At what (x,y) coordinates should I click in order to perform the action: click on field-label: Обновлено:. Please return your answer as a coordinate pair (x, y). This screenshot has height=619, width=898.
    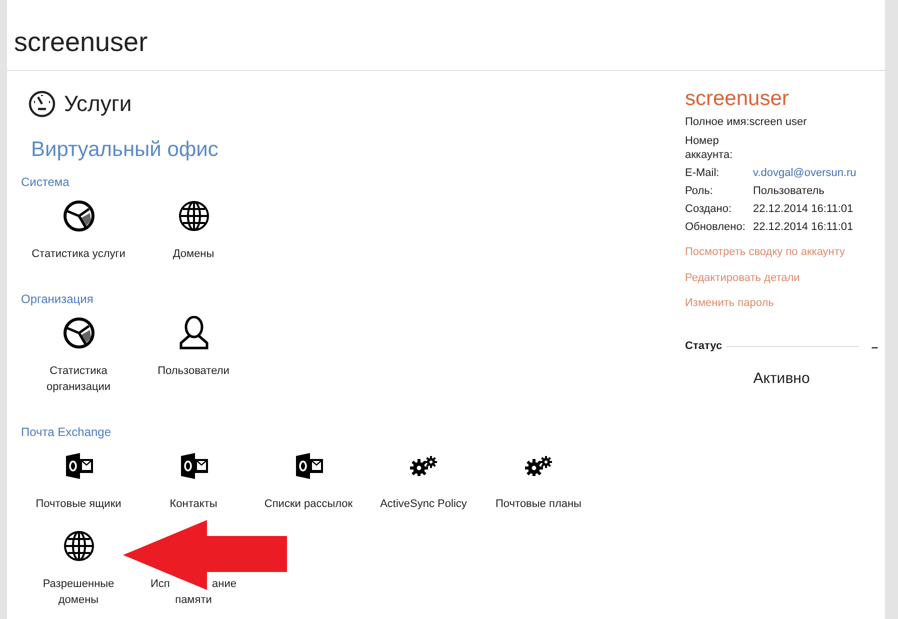
    Looking at the image, I should click on (715, 227).